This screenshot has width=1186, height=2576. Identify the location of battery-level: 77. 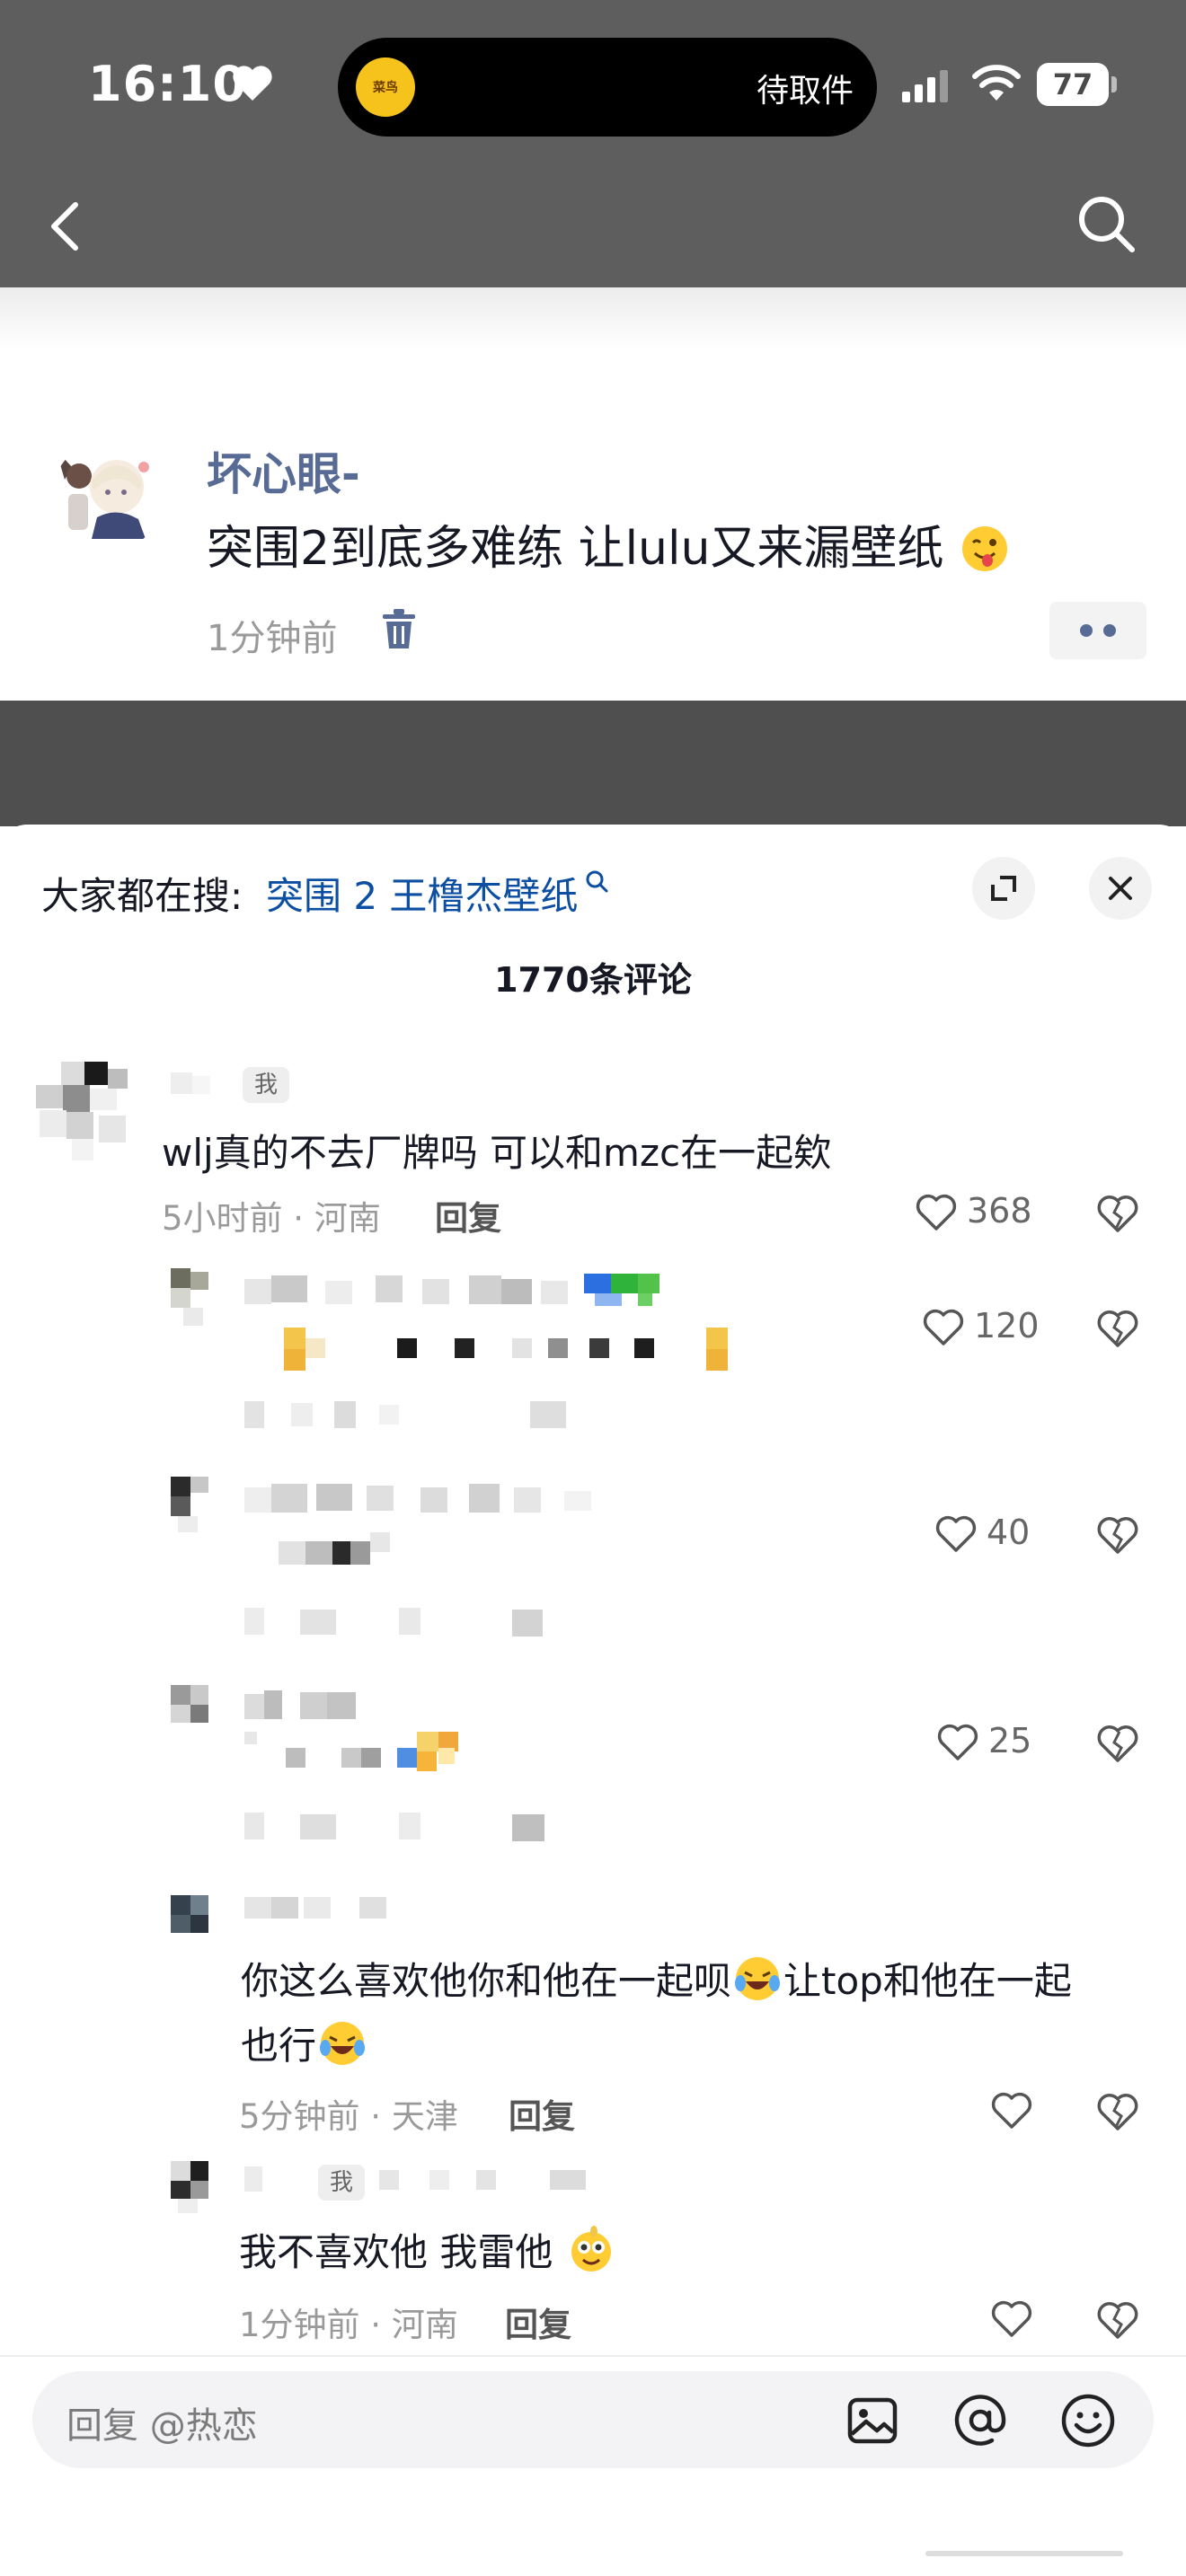
(1073, 84).